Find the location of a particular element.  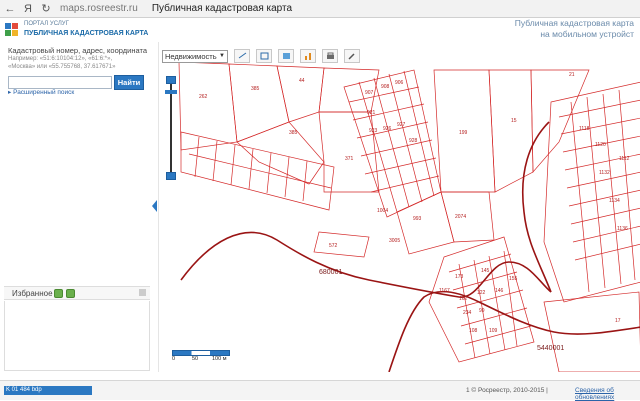

copyright-text: 1 © Росреестр, 2010-2015 | is located at coordinates (507, 390).